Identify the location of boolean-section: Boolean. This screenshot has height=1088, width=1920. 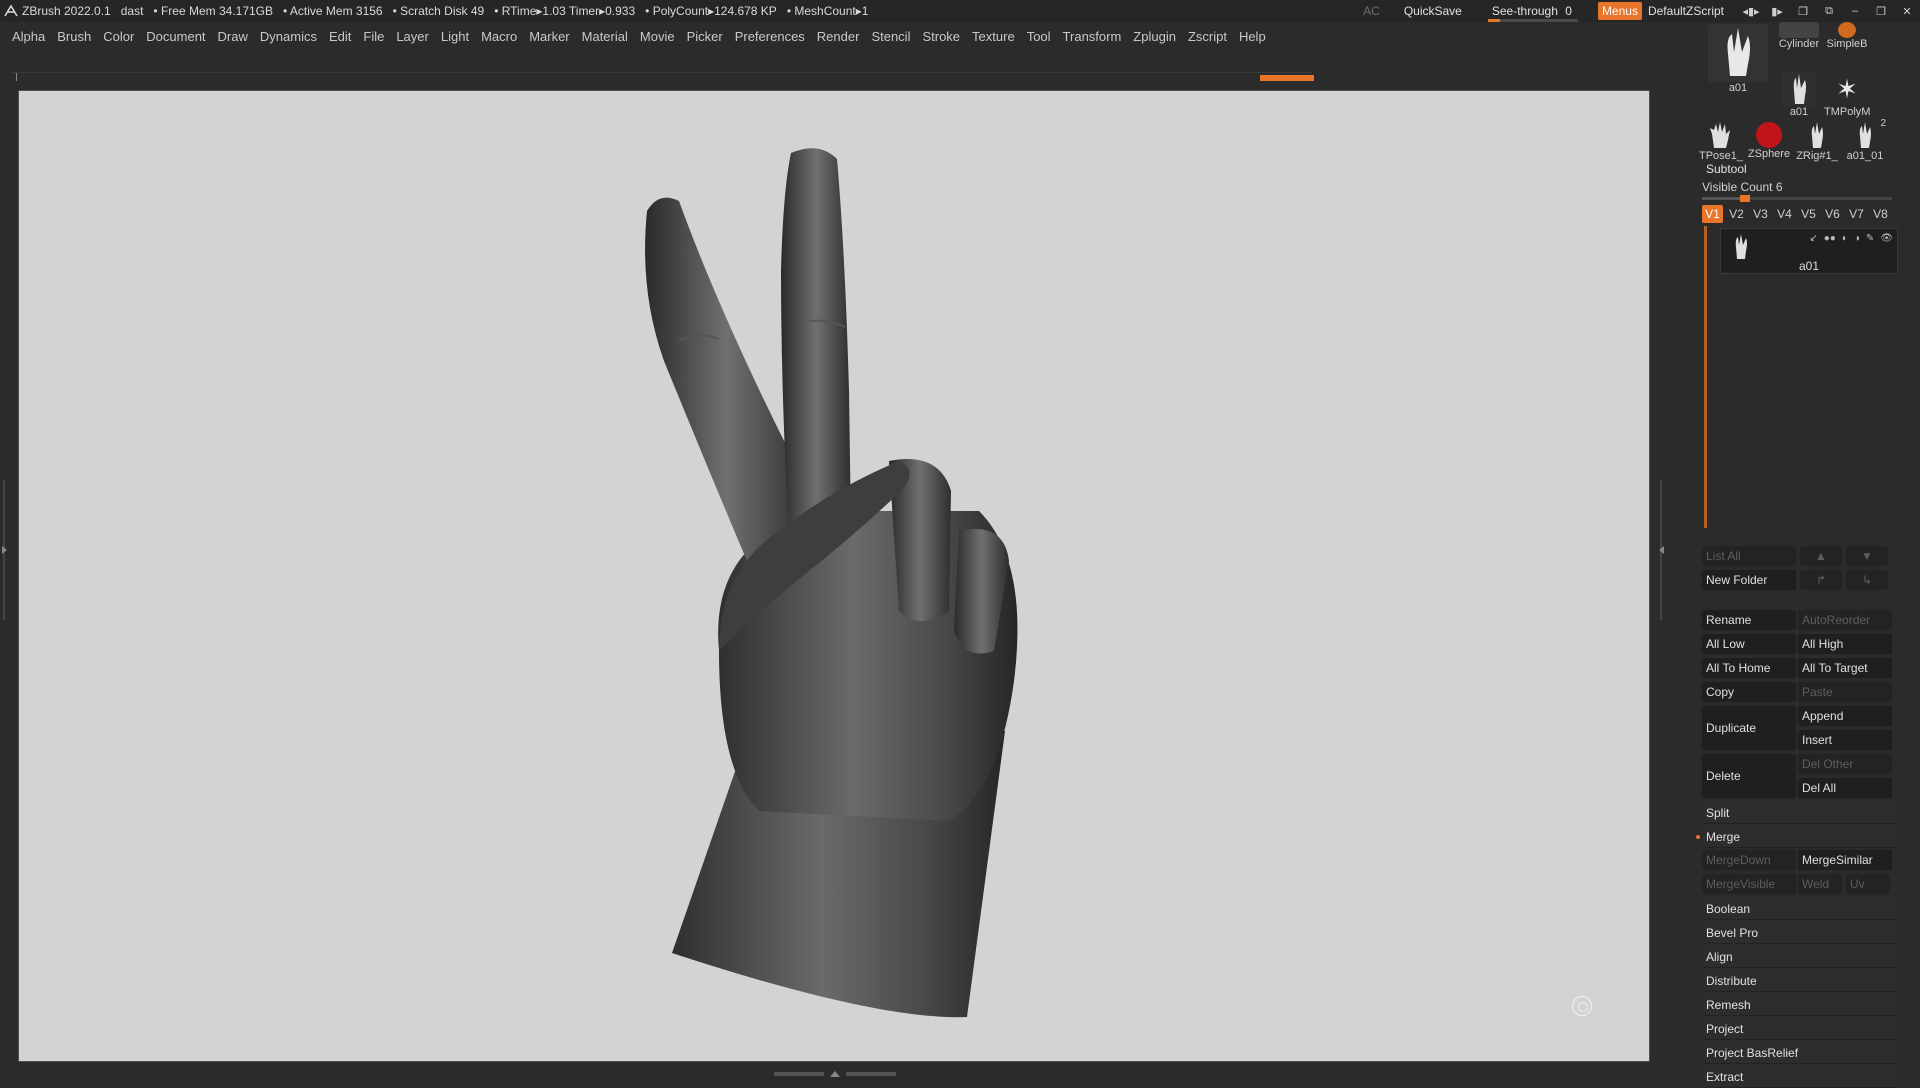
(1799, 909).